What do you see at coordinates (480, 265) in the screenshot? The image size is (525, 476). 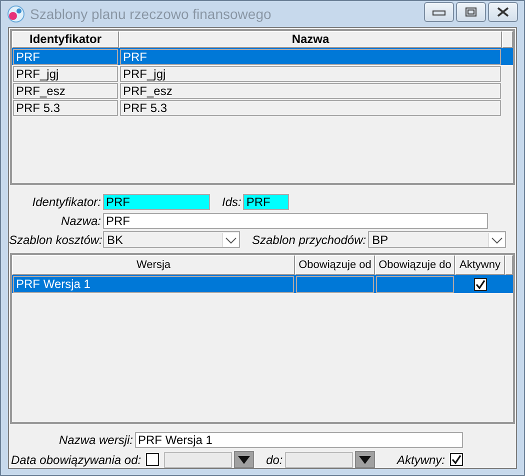 I see `column-header: Aktywny` at bounding box center [480, 265].